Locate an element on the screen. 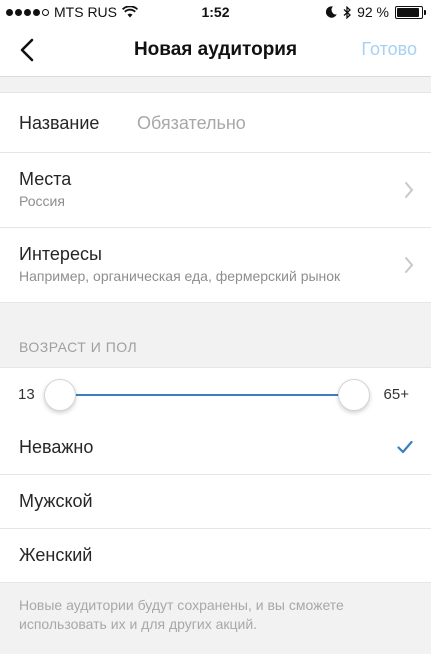 This screenshot has width=431, height=654. status-right: 92 % is located at coordinates (376, 12).